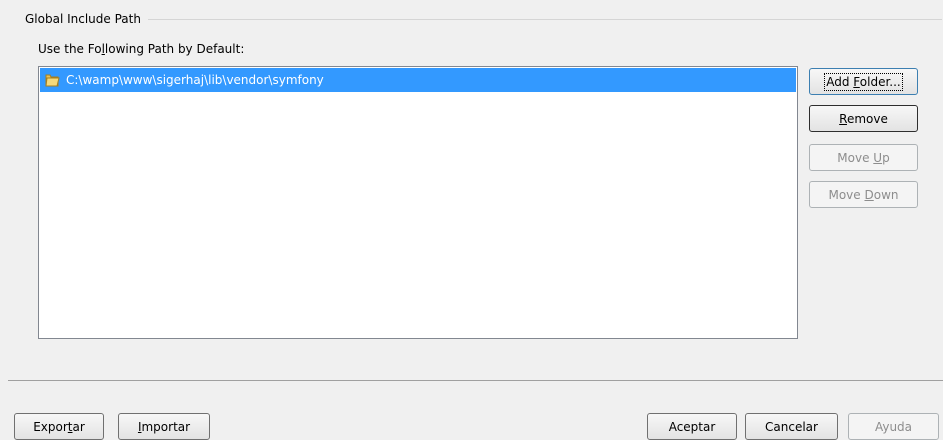 This screenshot has height=440, width=943. I want to click on default-path-label-start: Use the Fo, so click(70, 49).